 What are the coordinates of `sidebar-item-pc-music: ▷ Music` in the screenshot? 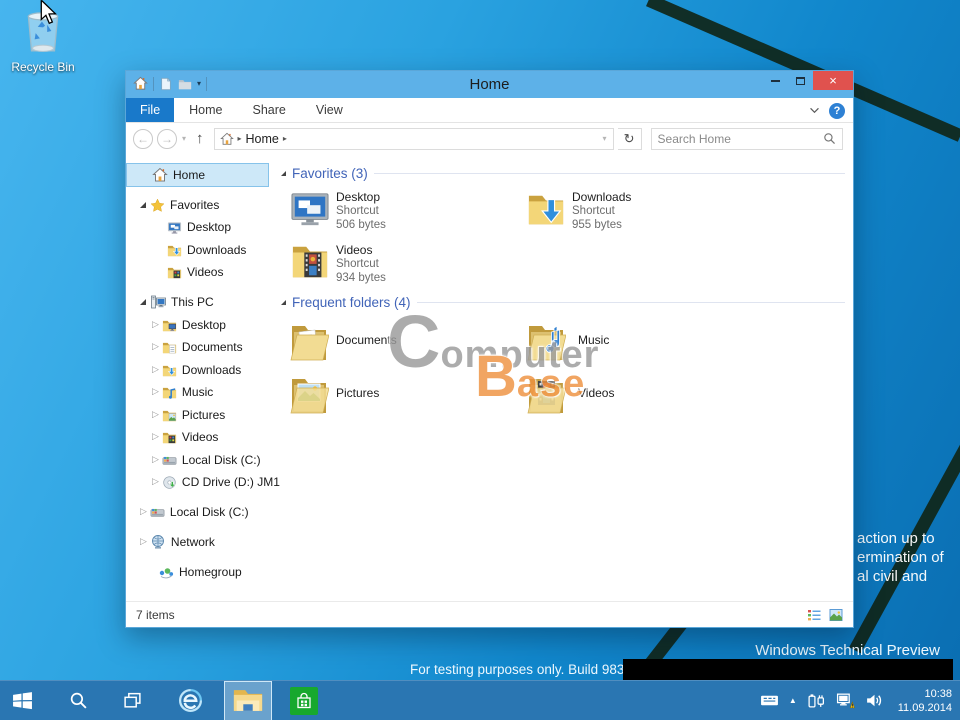 It's located at (197, 392).